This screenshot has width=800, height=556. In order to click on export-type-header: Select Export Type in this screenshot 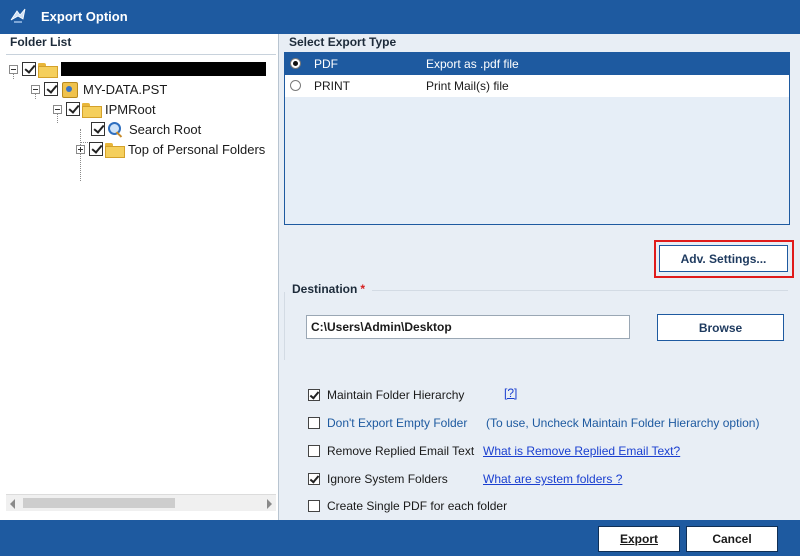, I will do `click(343, 42)`.